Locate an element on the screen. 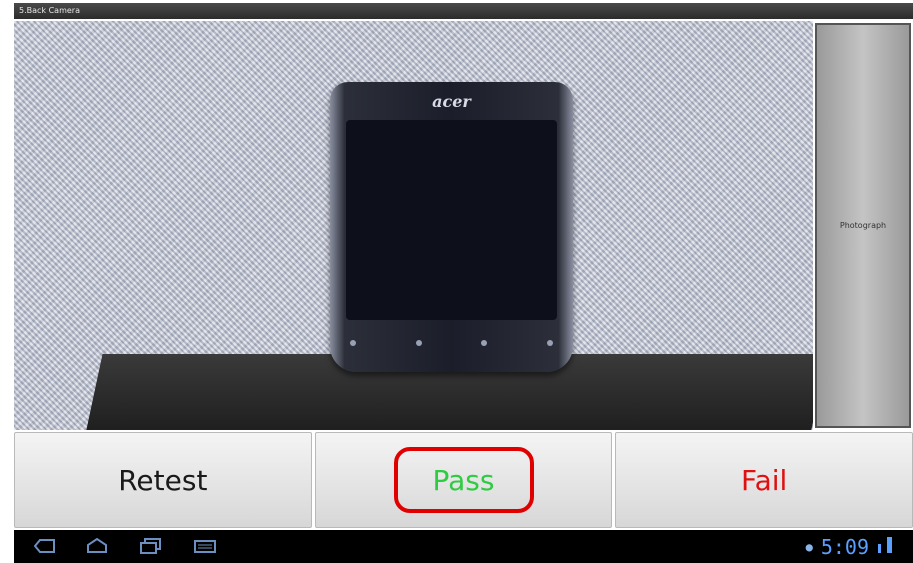  photograph-button: Photograph is located at coordinates (863, 225).